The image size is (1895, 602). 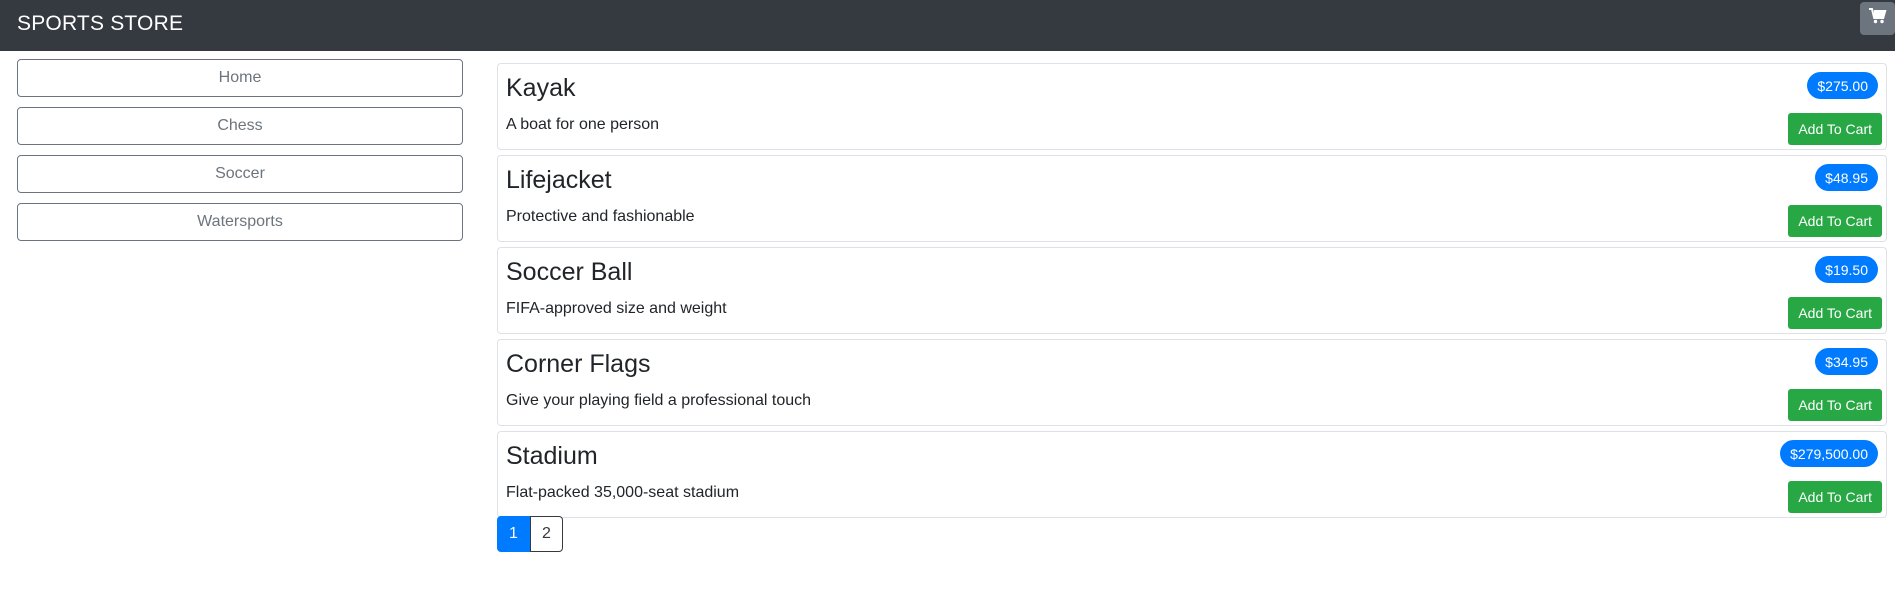 I want to click on product-name: Lifejacket, so click(x=559, y=180).